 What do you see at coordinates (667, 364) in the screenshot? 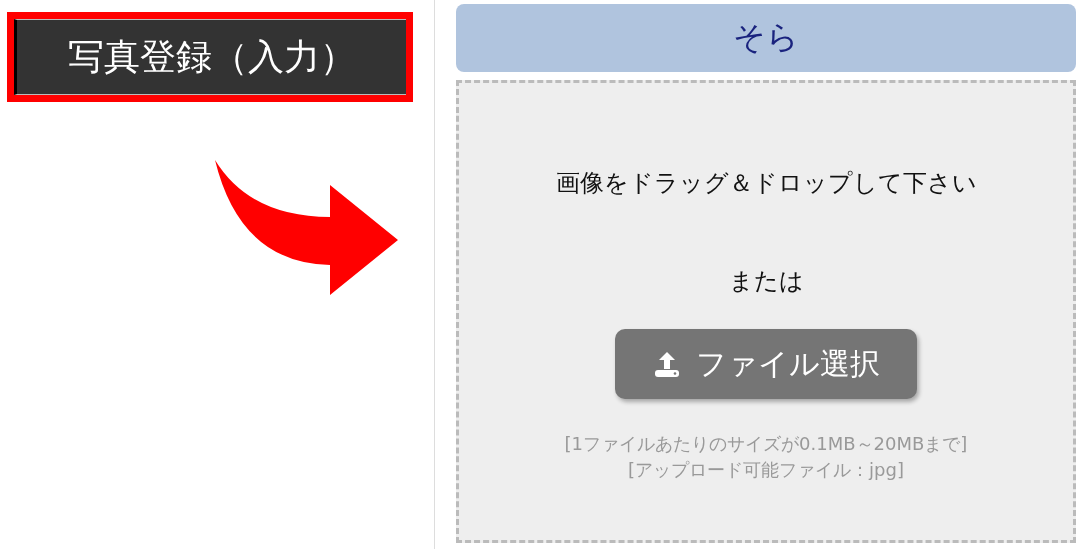
I see `upload-icon` at bounding box center [667, 364].